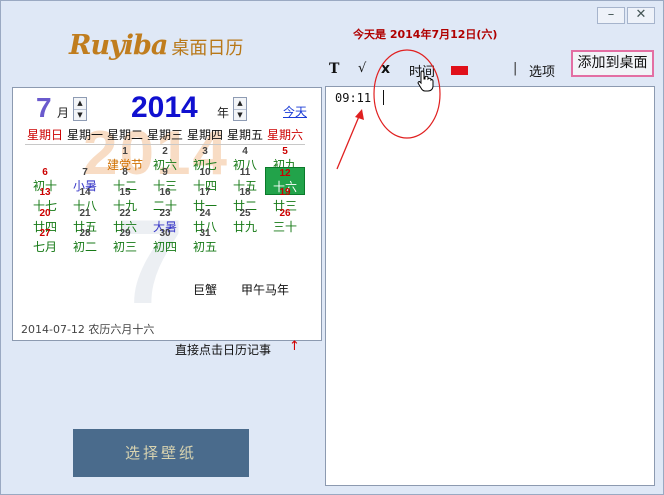  I want to click on day-number: 1, so click(125, 151).